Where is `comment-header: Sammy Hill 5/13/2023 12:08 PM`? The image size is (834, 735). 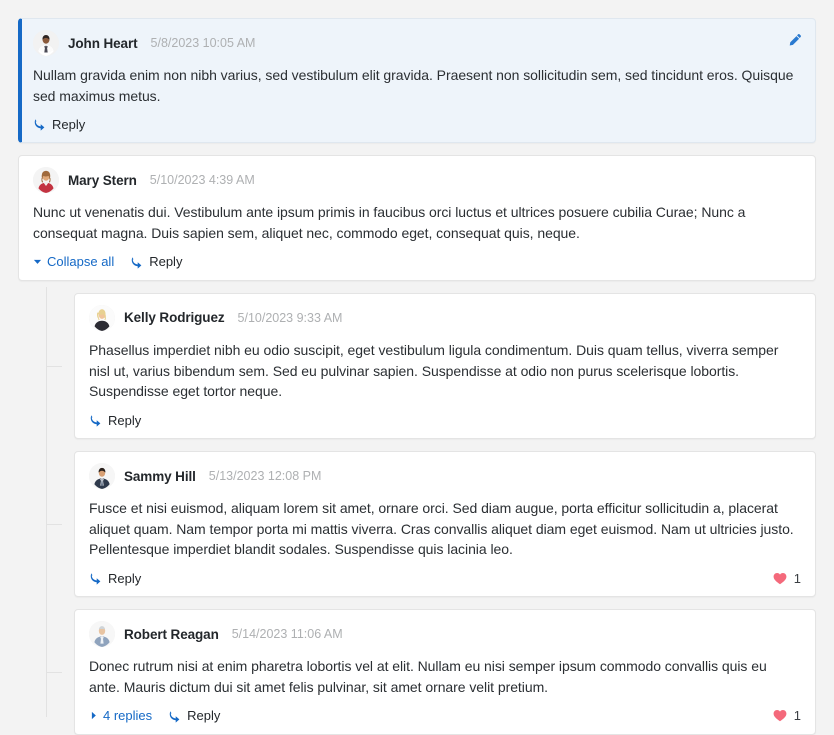 comment-header: Sammy Hill 5/13/2023 12:08 PM is located at coordinates (445, 476).